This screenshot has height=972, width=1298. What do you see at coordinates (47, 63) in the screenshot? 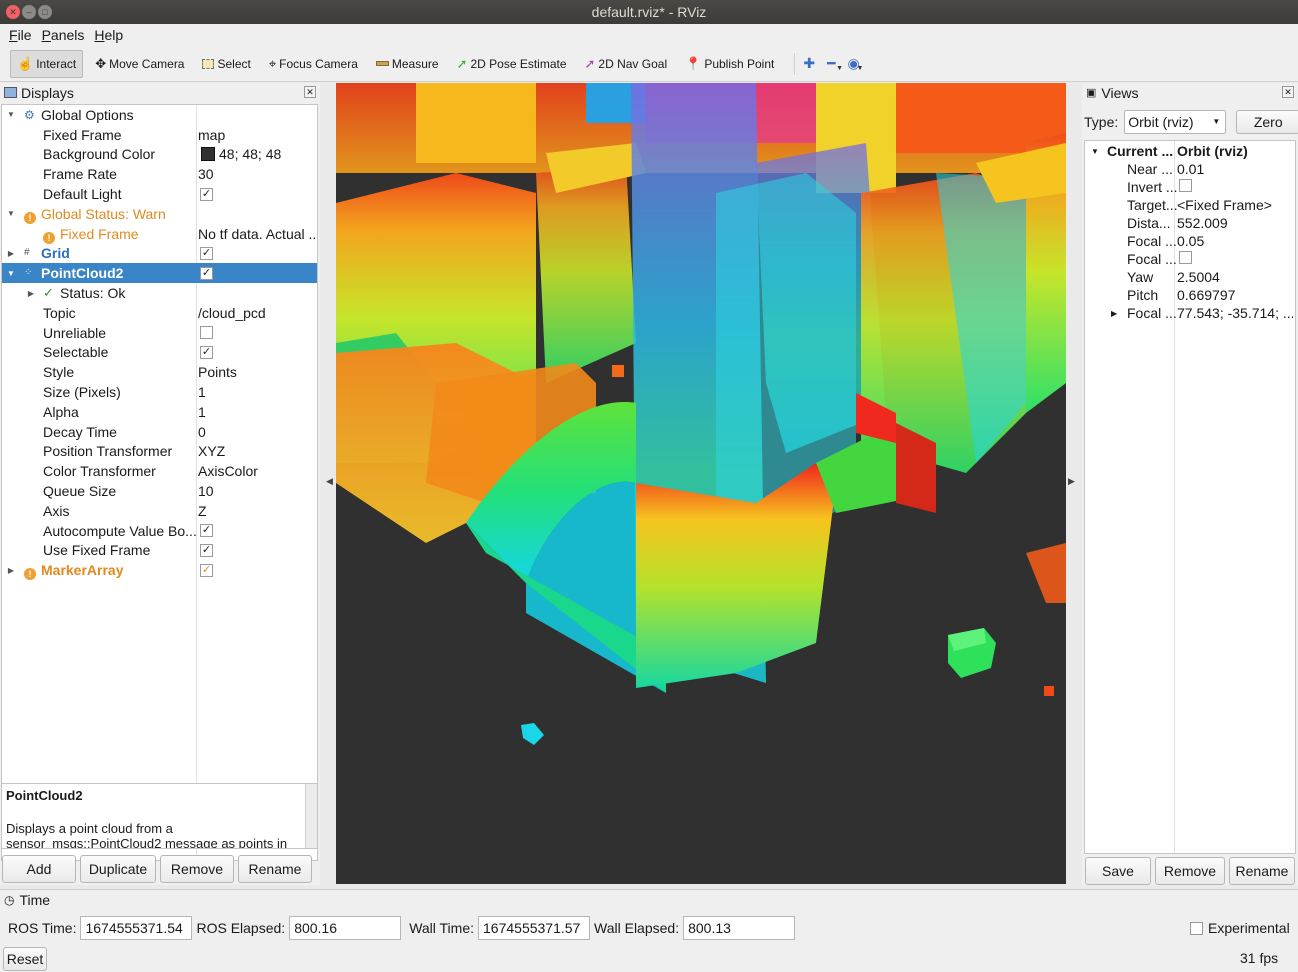
I see `tool-interact: ☝ Interact` at bounding box center [47, 63].